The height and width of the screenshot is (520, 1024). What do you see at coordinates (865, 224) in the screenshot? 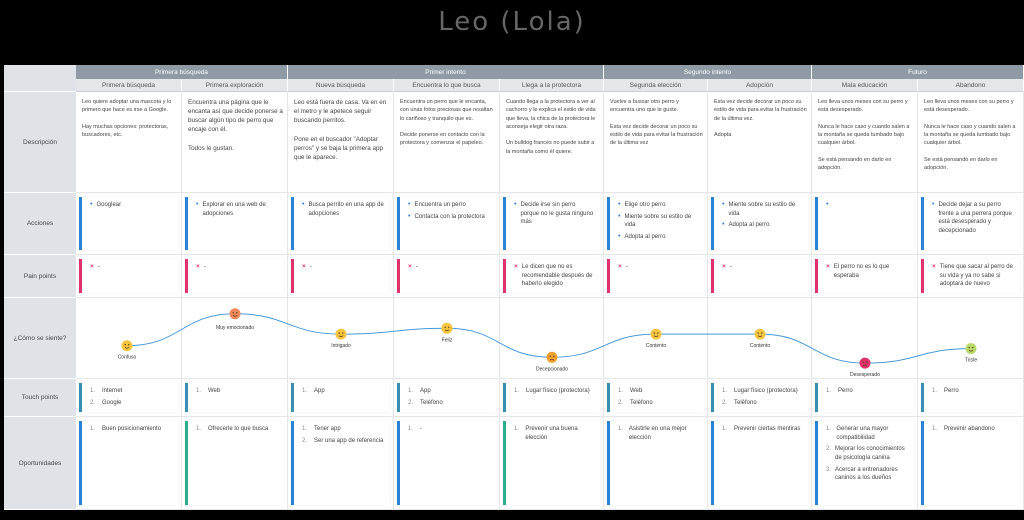
I see `grid-cell: •` at bounding box center [865, 224].